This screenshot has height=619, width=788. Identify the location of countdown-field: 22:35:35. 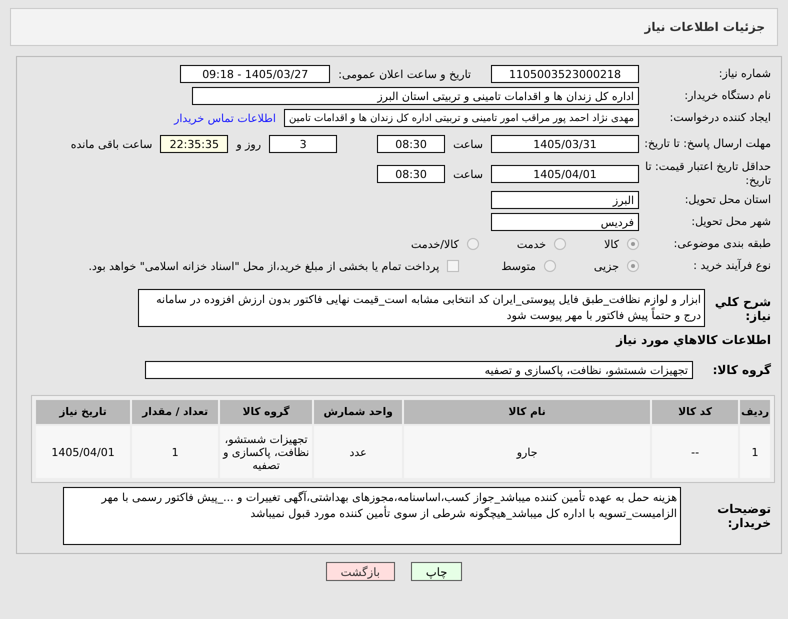
(194, 144).